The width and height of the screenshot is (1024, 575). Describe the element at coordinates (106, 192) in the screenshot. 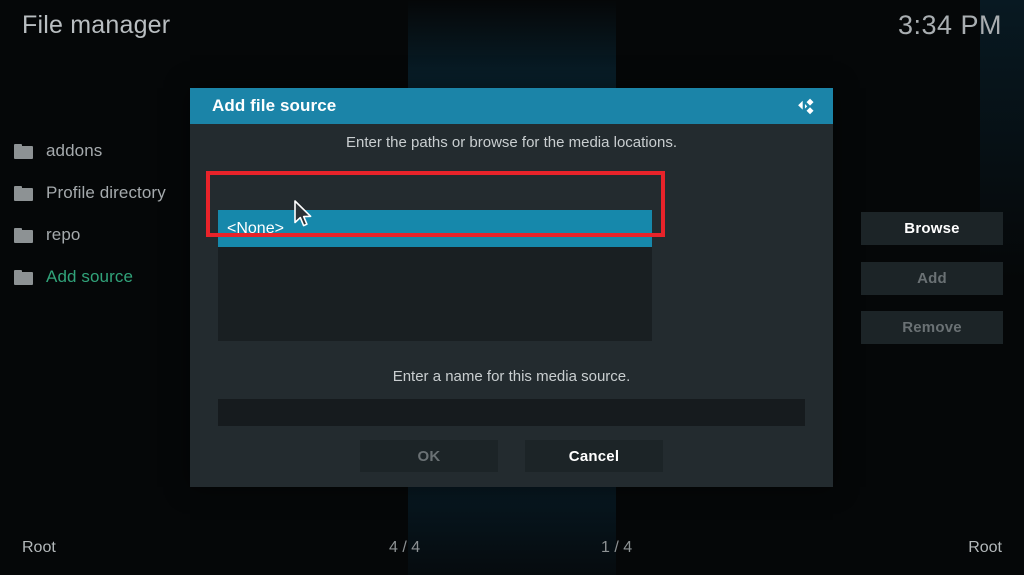

I see `sidebar-item-label: Profile directory` at that location.